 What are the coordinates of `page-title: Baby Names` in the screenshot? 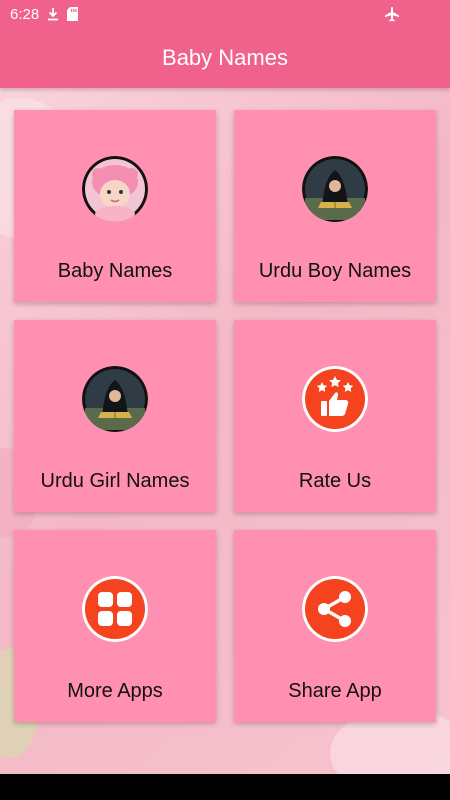 It's located at (225, 57).